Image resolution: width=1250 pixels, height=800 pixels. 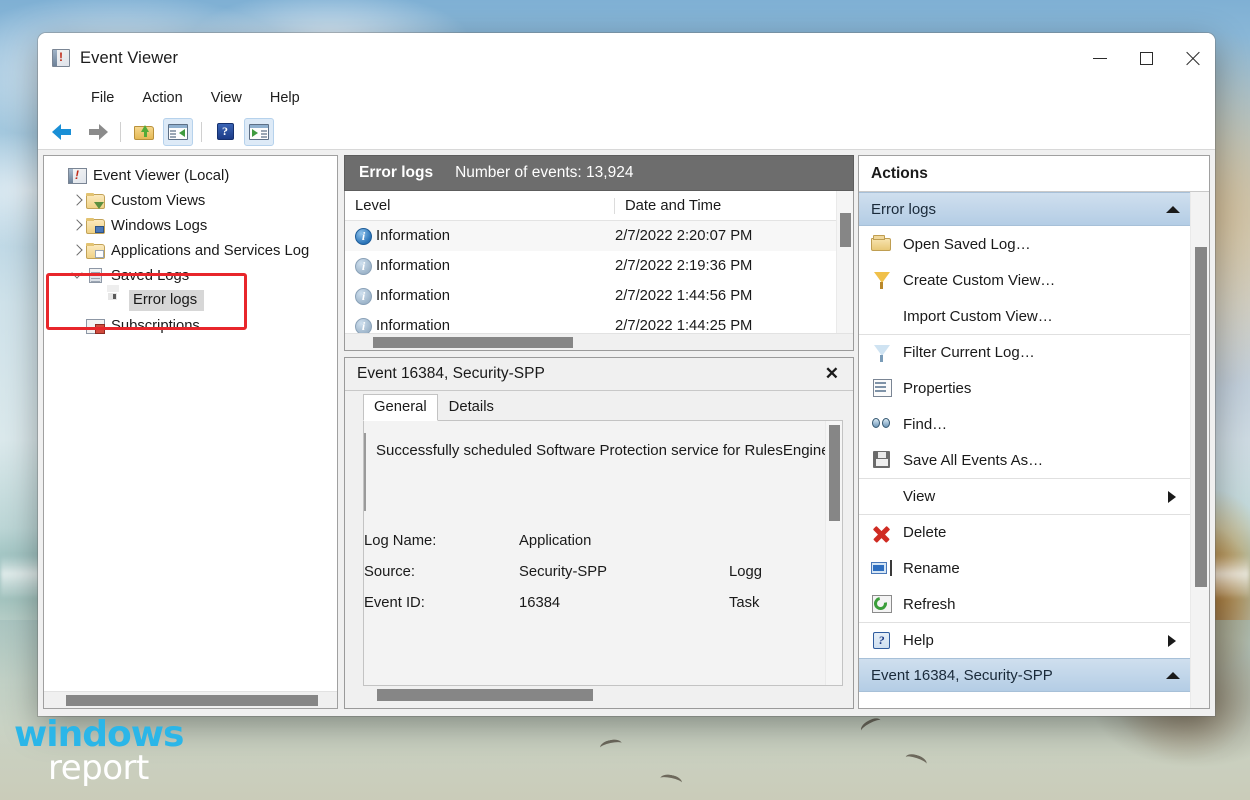 I want to click on event-date-cell: 2/7/2022 1:44:25 PM, so click(x=684, y=325).